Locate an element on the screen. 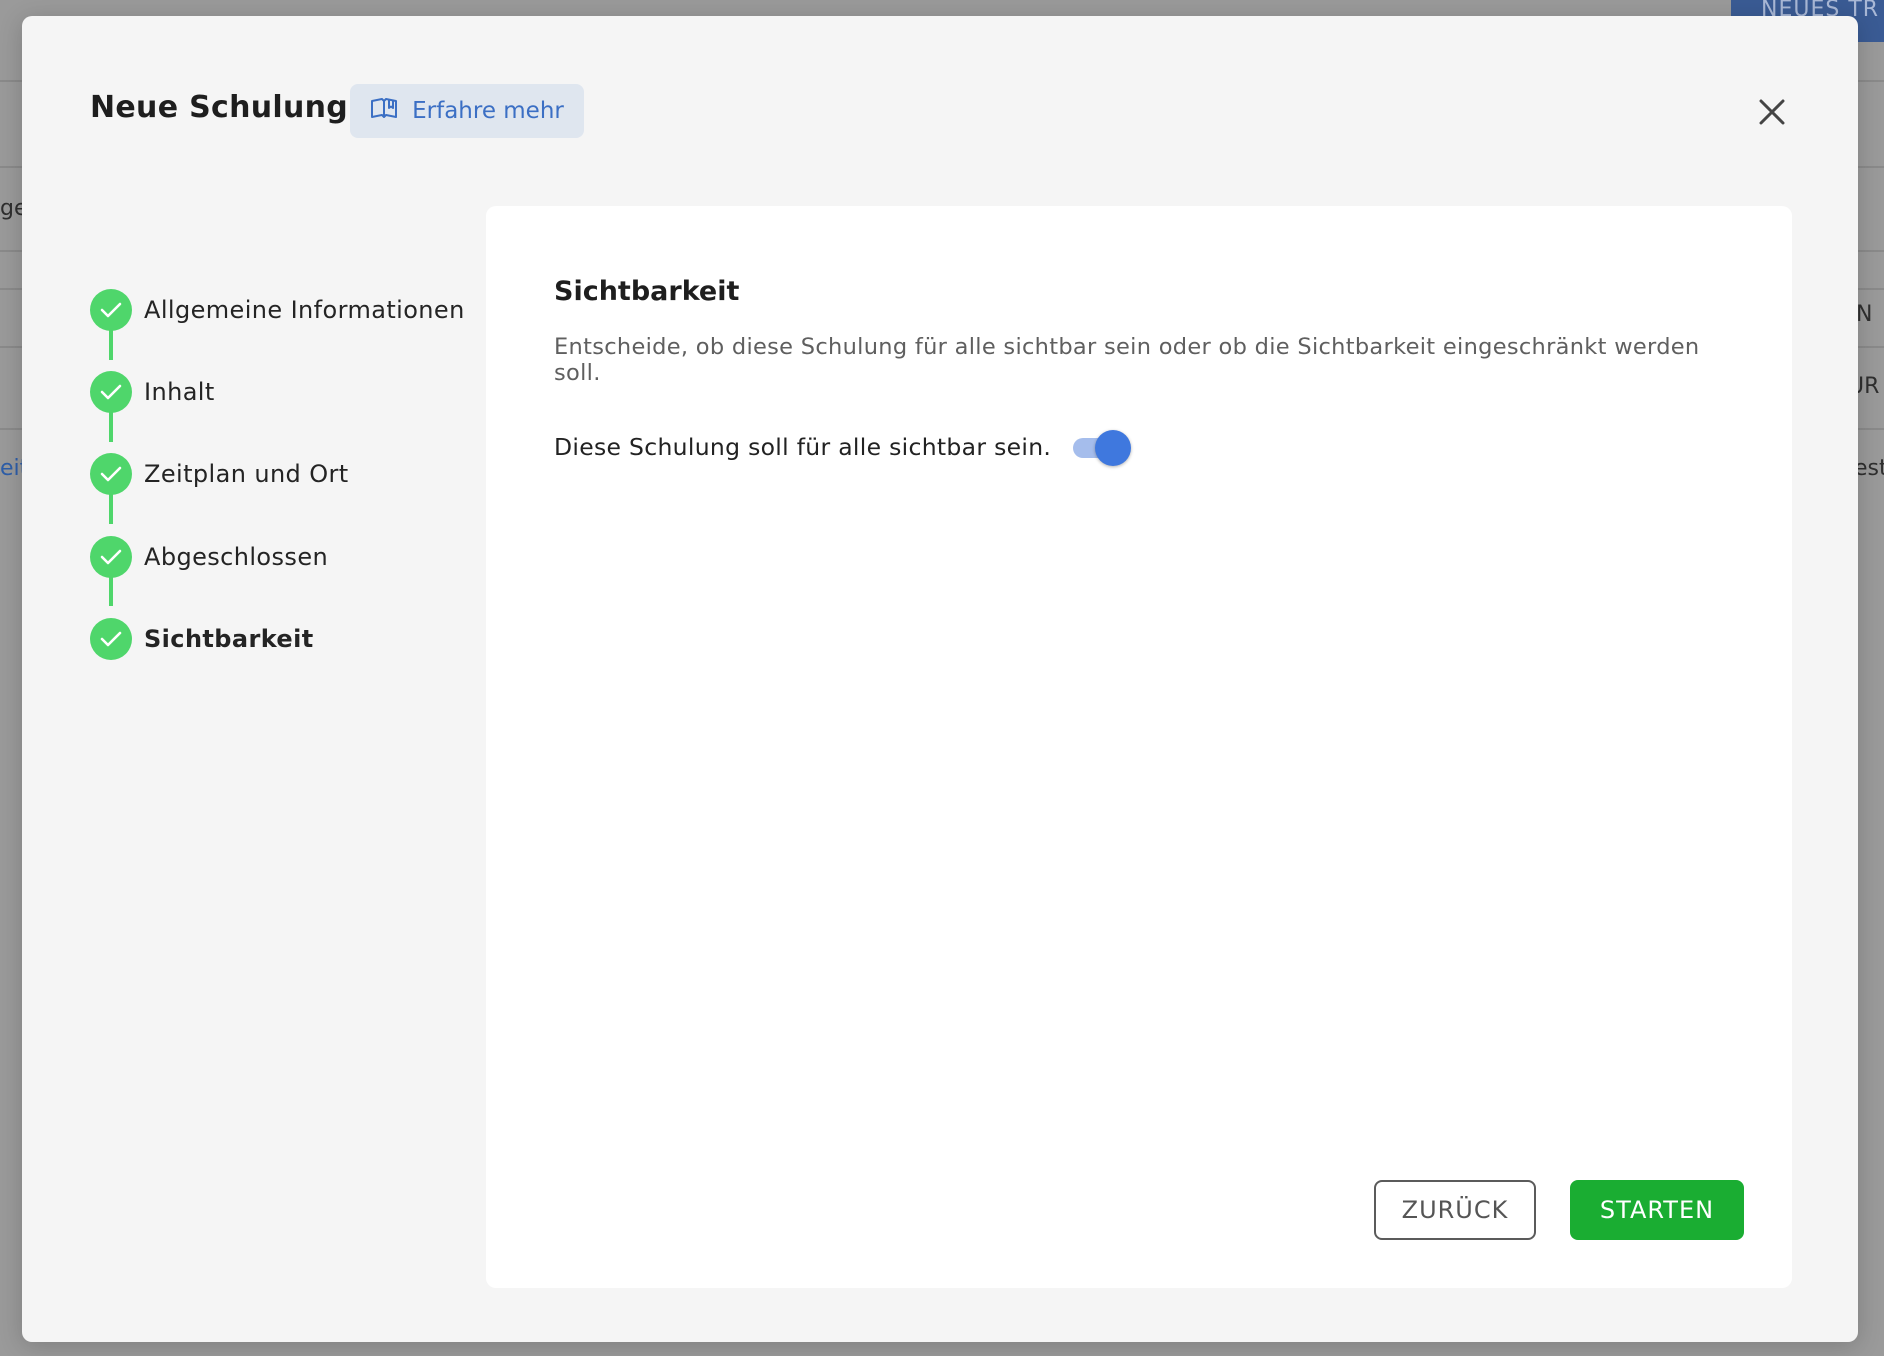  step-label: Zeitplan und Ort is located at coordinates (246, 474).